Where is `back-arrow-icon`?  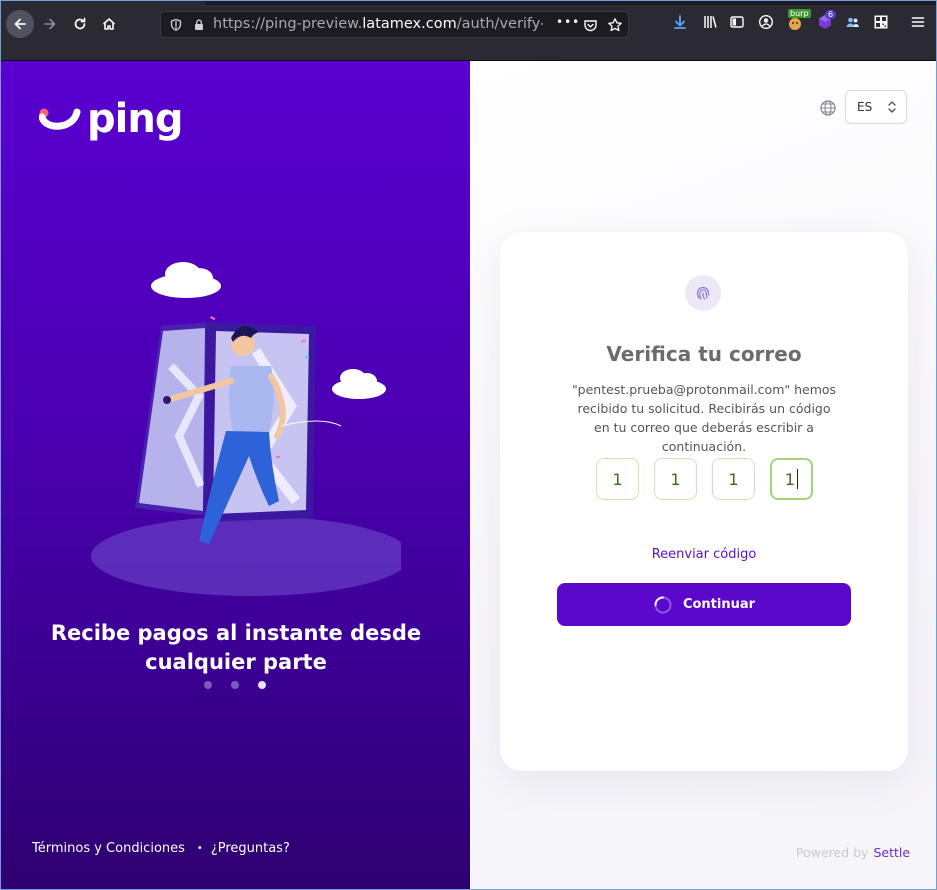
back-arrow-icon is located at coordinates (20, 24).